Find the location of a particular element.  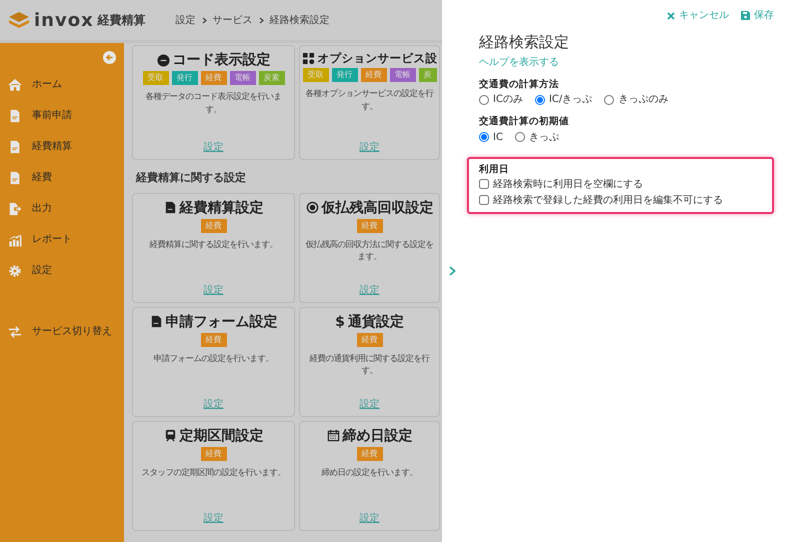

save-icon is located at coordinates (745, 15).